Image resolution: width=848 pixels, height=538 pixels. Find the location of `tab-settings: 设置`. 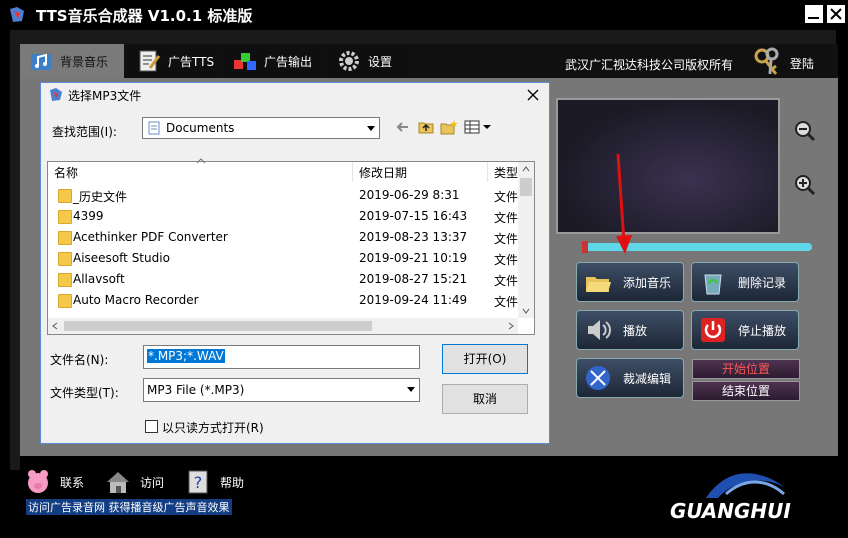

tab-settings: 设置 is located at coordinates (369, 61).